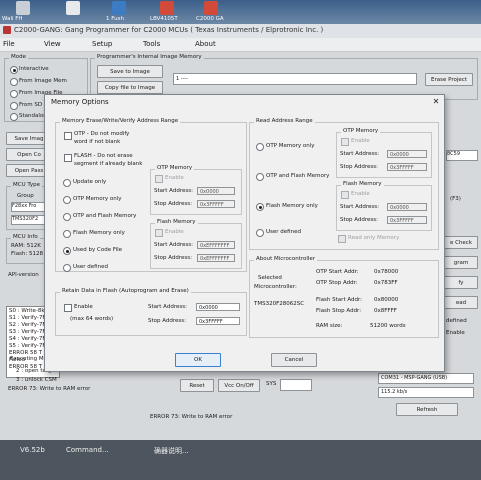 This screenshot has width=481, height=480. Describe the element at coordinates (449, 79) in the screenshot. I see `erase-project-button: Erase Project` at that location.